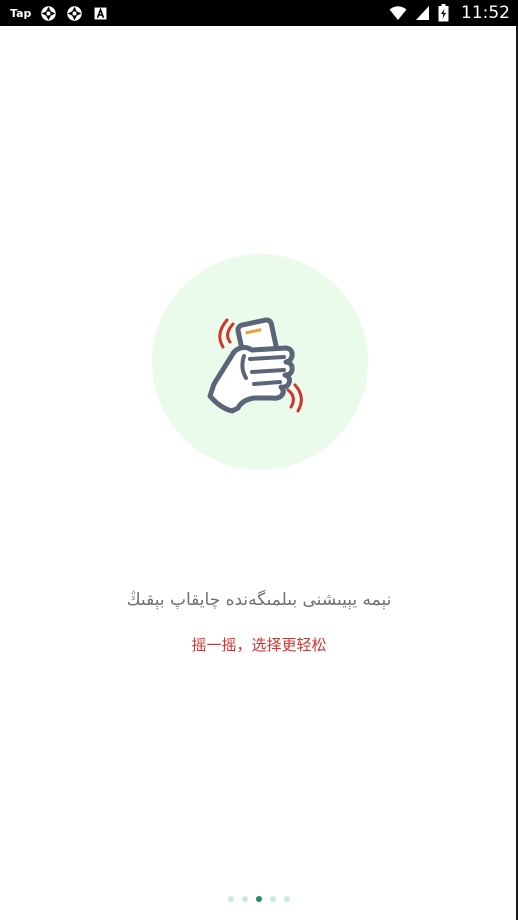 The width and height of the screenshot is (518, 920). Describe the element at coordinates (255, 365) in the screenshot. I see `hand-shaking-phone-icon` at that location.